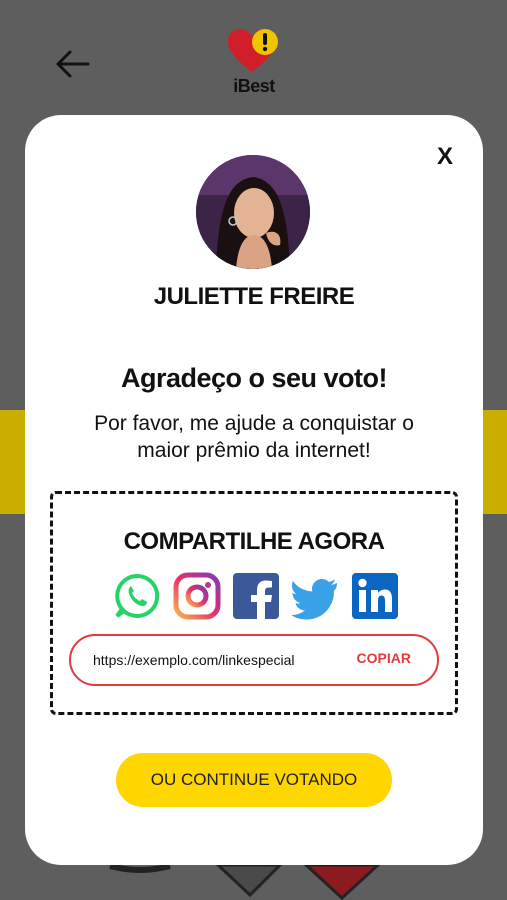  Describe the element at coordinates (137, 596) in the screenshot. I see `whatsapp-icon` at that location.